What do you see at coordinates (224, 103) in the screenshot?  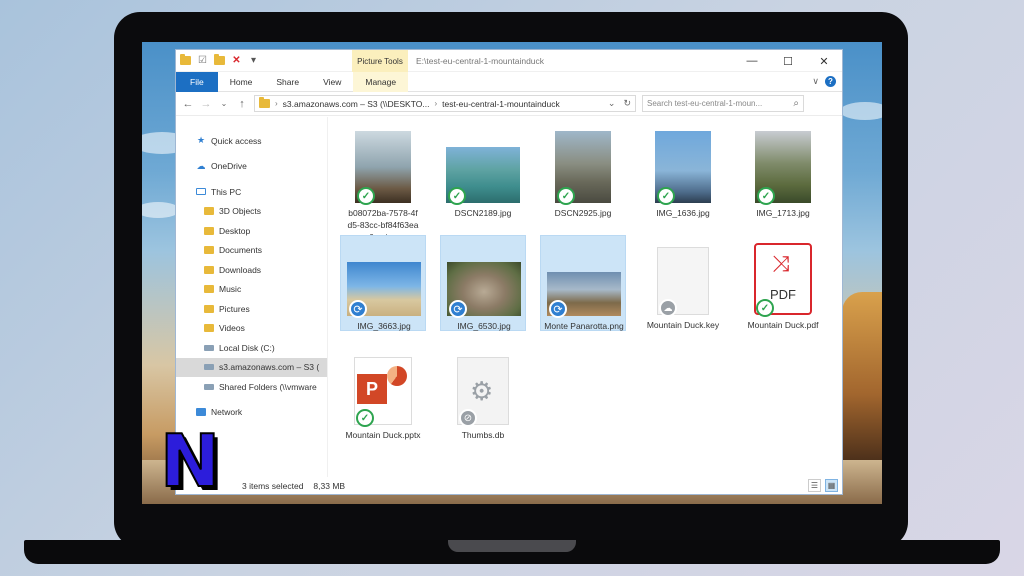 I see `recent-locations-button: ⌄` at bounding box center [224, 103].